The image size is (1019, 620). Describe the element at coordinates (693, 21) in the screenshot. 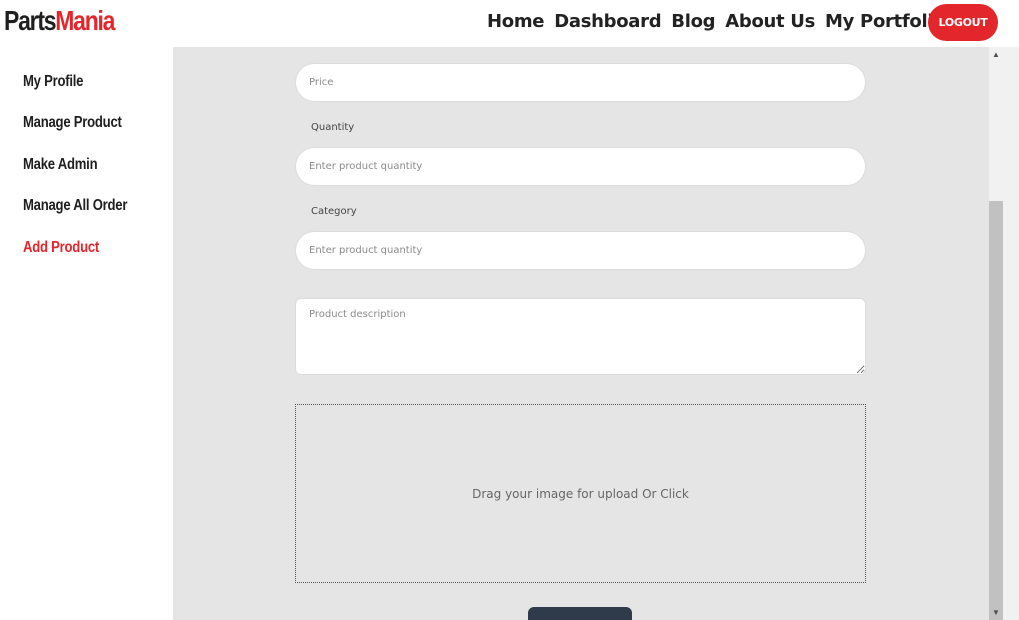

I see `nav-link-blog: Blog` at that location.